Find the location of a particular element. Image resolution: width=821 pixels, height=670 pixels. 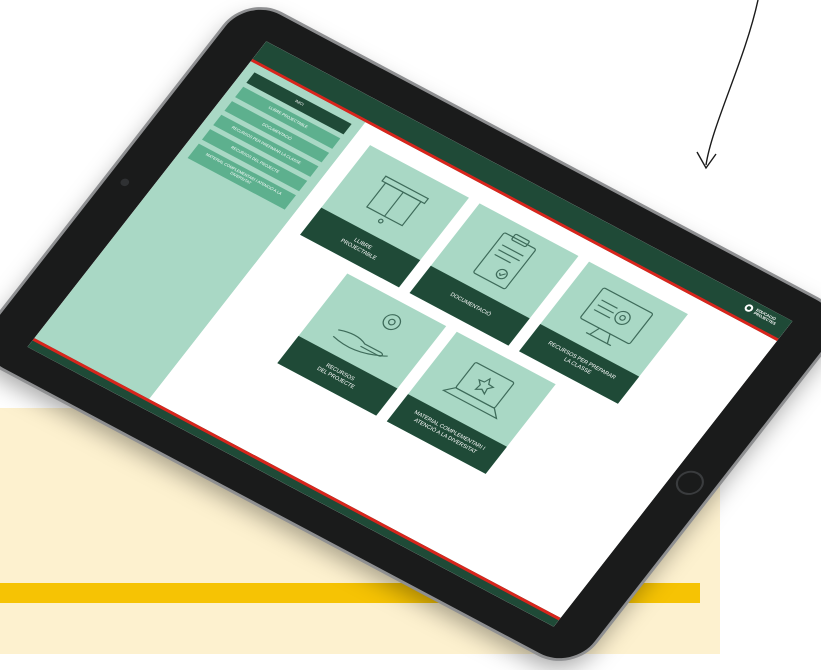

brand-logo: EDUCACIÓ PROJECTES is located at coordinates (761, 315).